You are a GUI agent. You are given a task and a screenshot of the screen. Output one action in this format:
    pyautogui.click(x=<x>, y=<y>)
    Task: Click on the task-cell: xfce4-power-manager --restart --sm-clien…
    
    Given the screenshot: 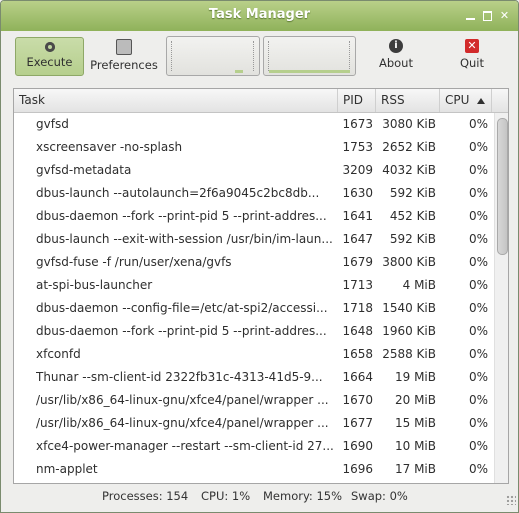 What is the action you would take?
    pyautogui.click(x=185, y=446)
    